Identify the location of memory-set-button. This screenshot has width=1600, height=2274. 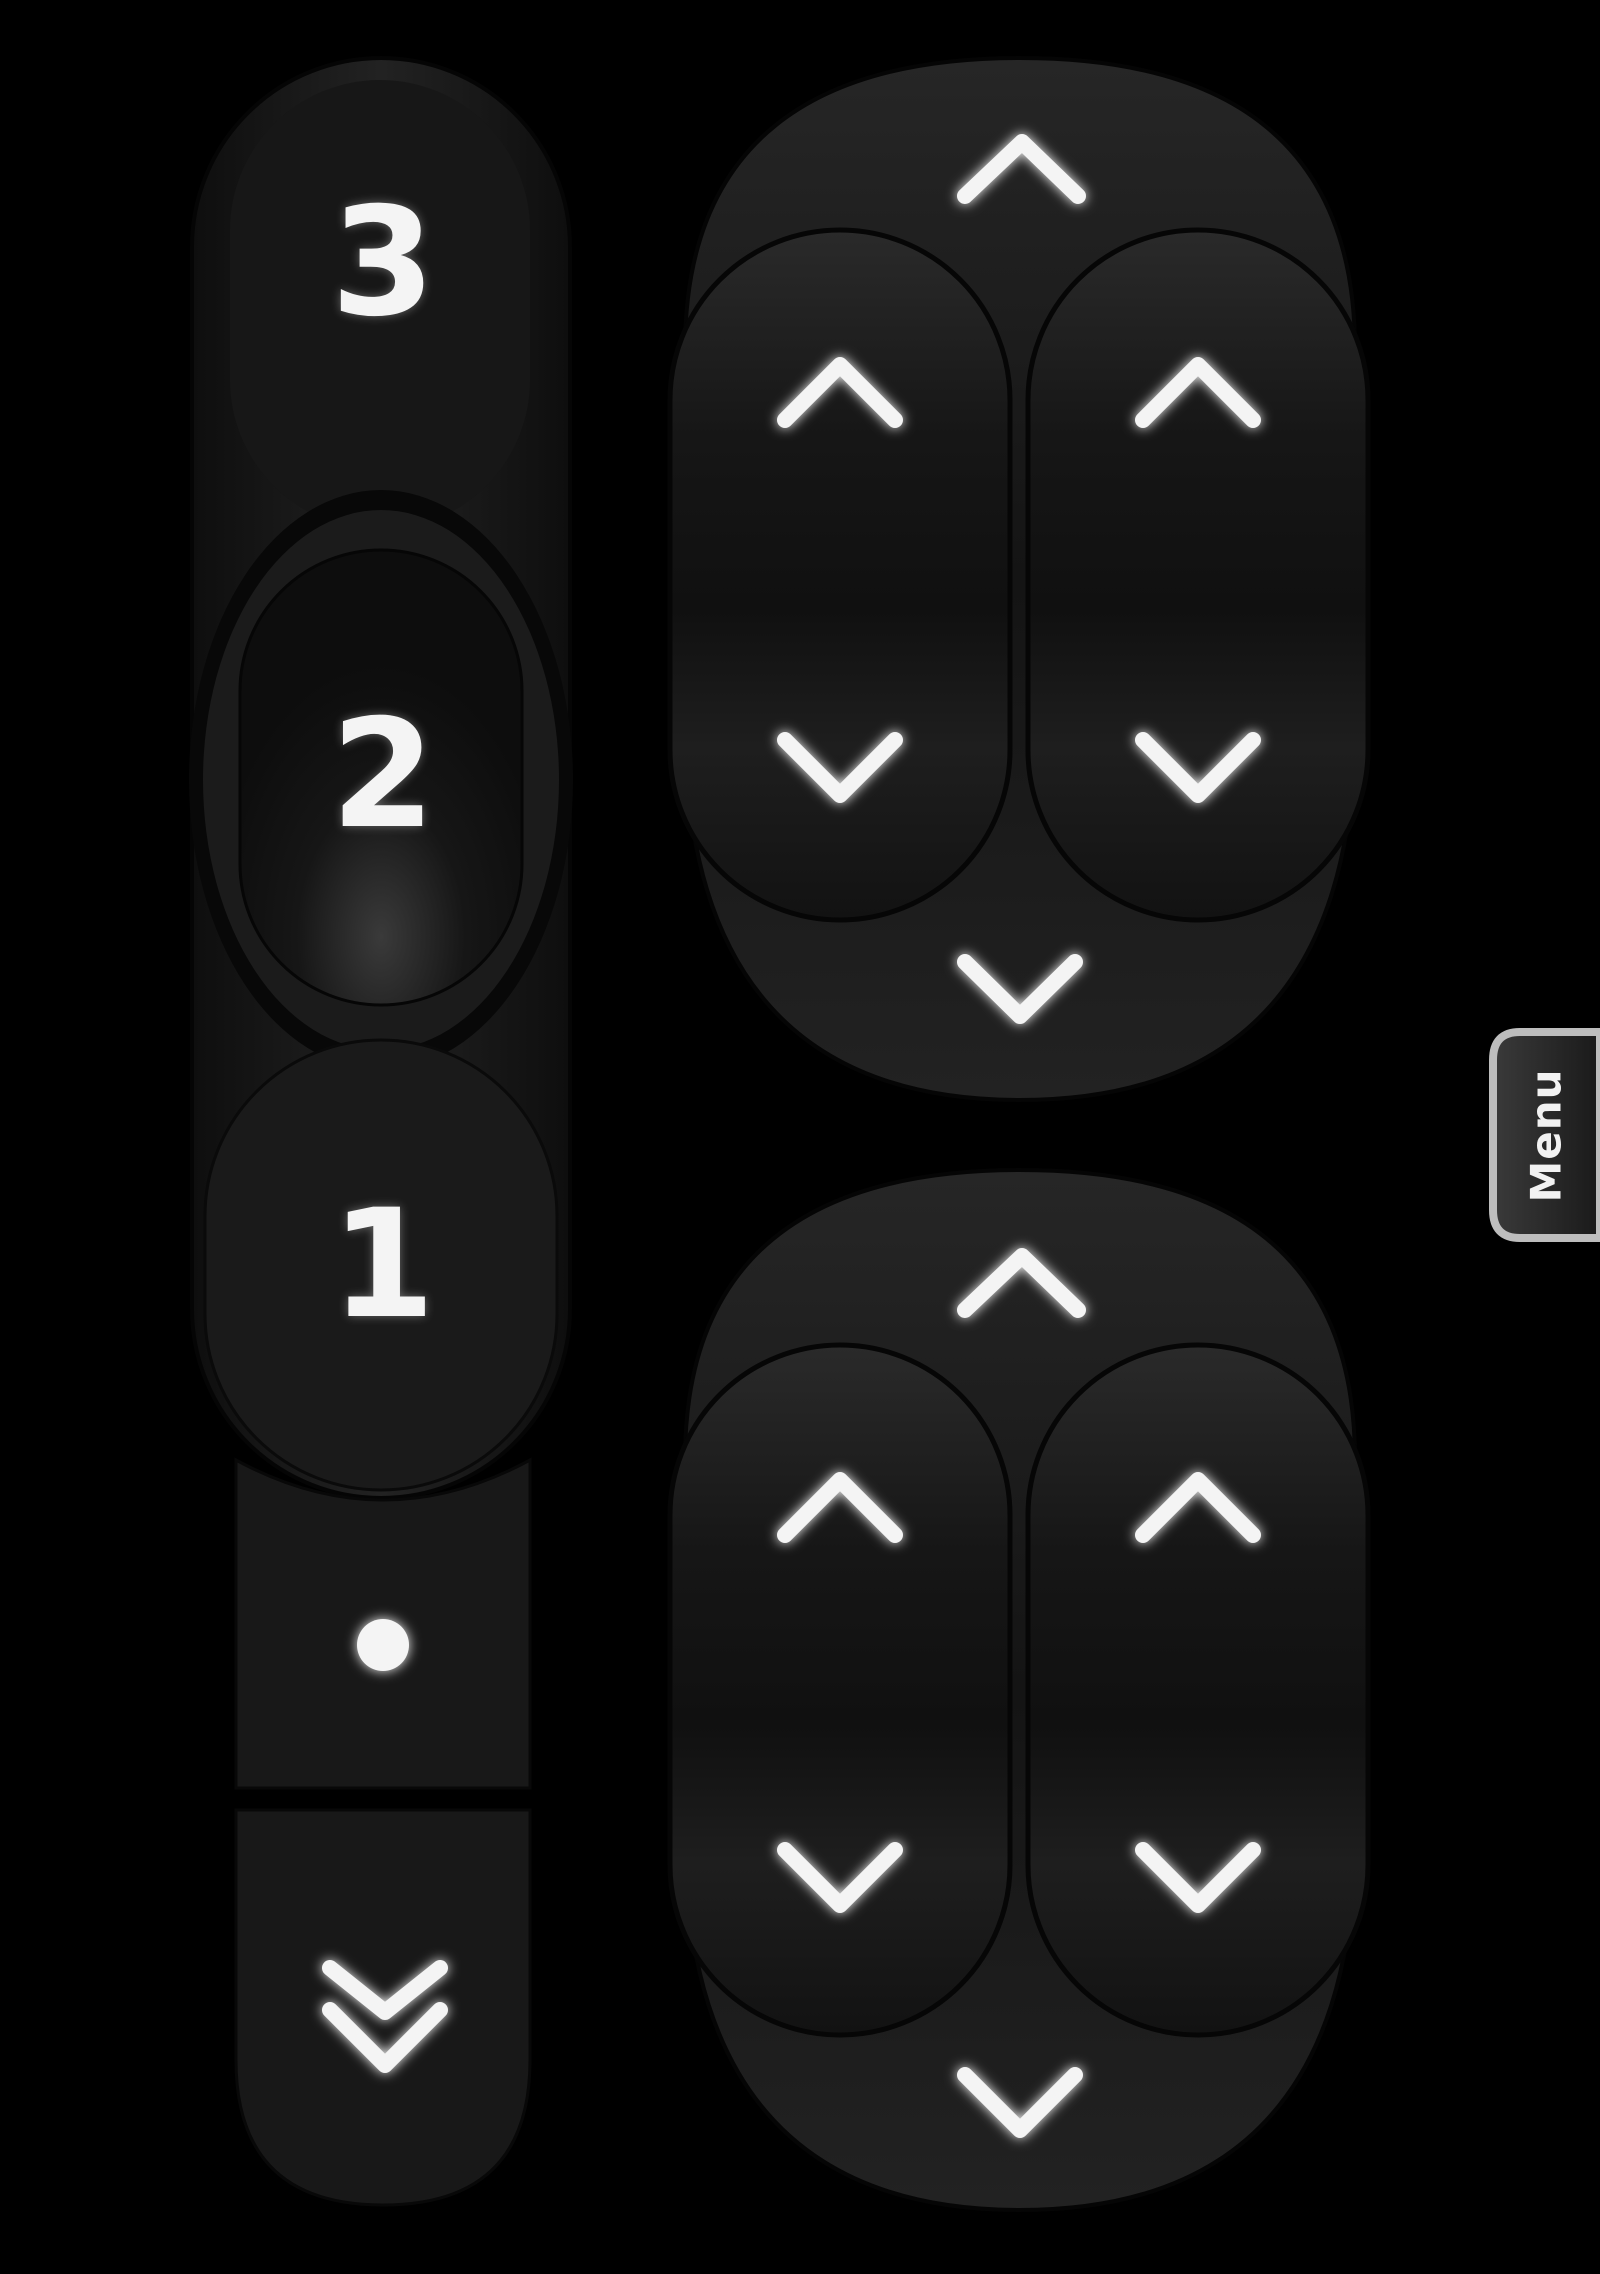
(383, 1623).